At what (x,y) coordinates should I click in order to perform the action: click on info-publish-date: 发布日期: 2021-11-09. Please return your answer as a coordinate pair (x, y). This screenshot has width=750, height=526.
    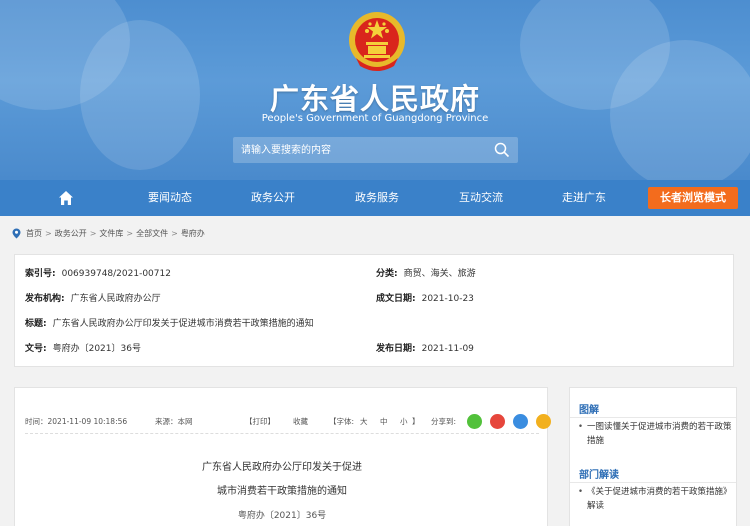
    Looking at the image, I should click on (425, 347).